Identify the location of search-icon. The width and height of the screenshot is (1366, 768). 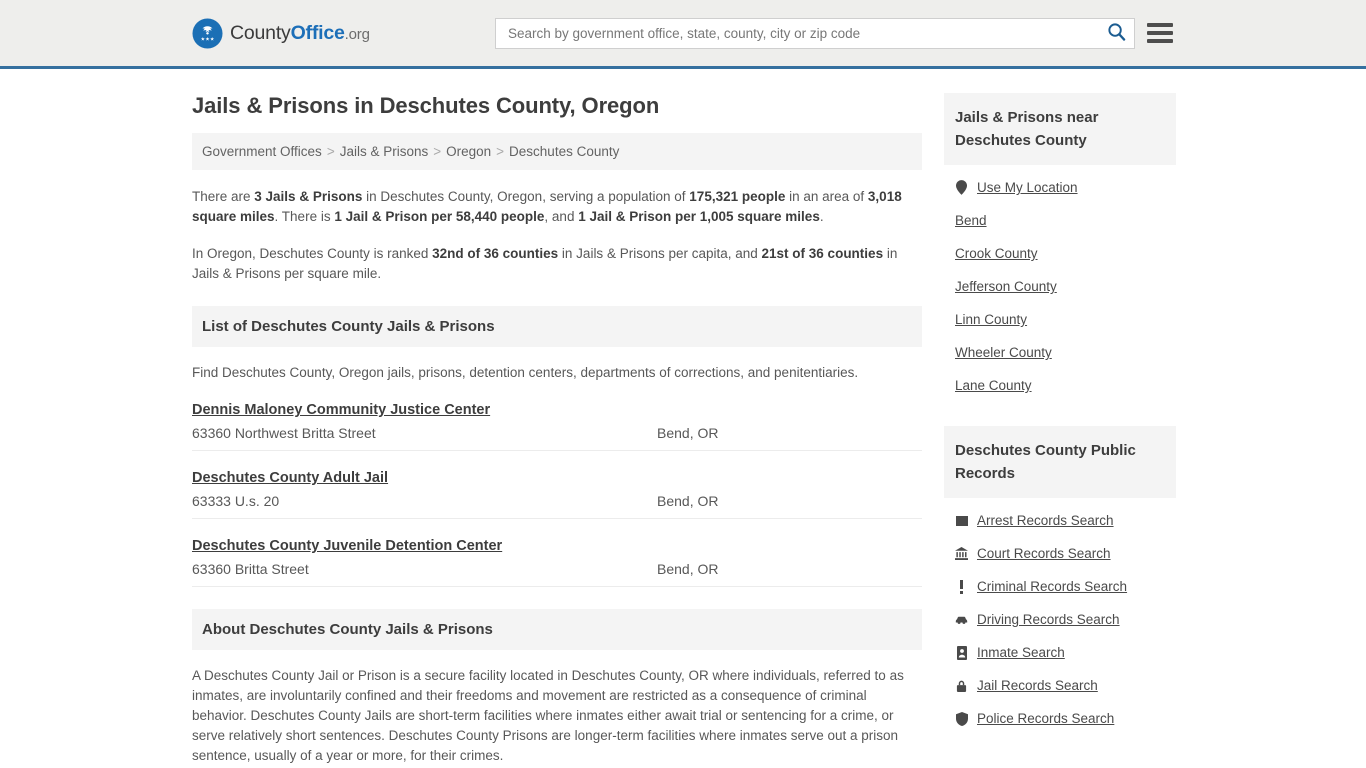
(1116, 33).